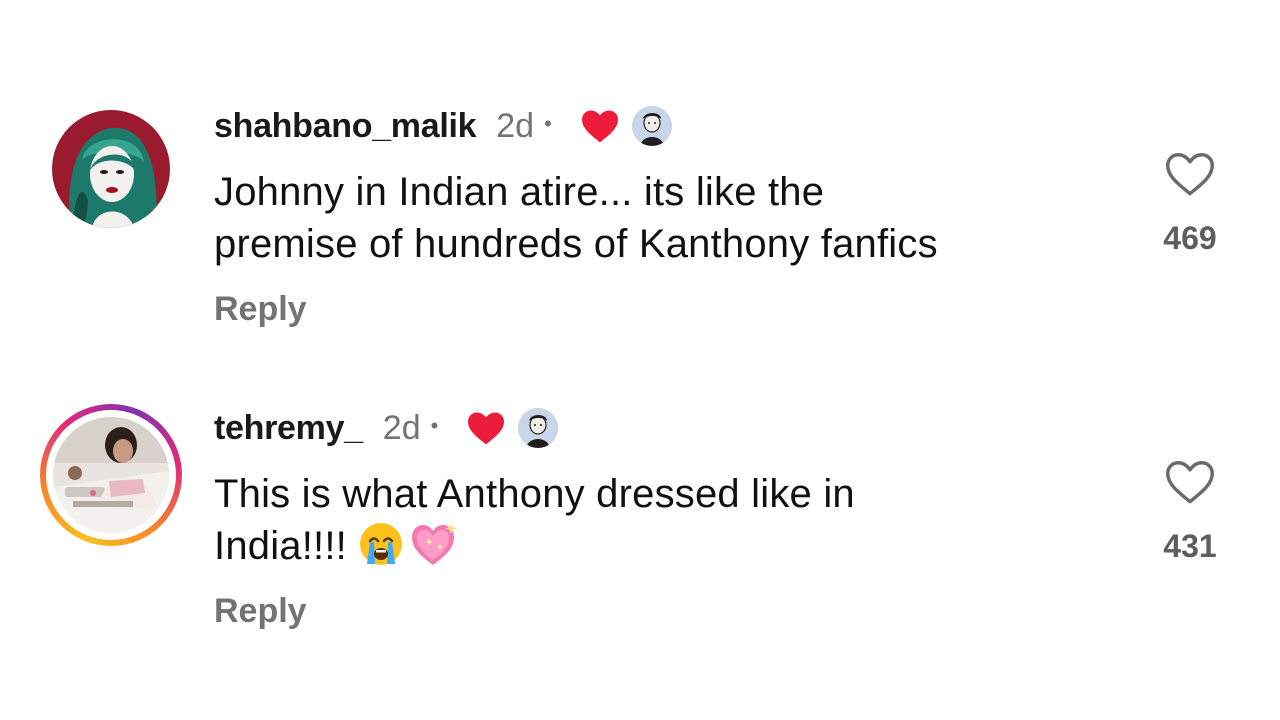 This screenshot has height=720, width=1280. What do you see at coordinates (576, 244) in the screenshot?
I see `comment-text-line: premise of hundreds of Kanthony fanfics` at bounding box center [576, 244].